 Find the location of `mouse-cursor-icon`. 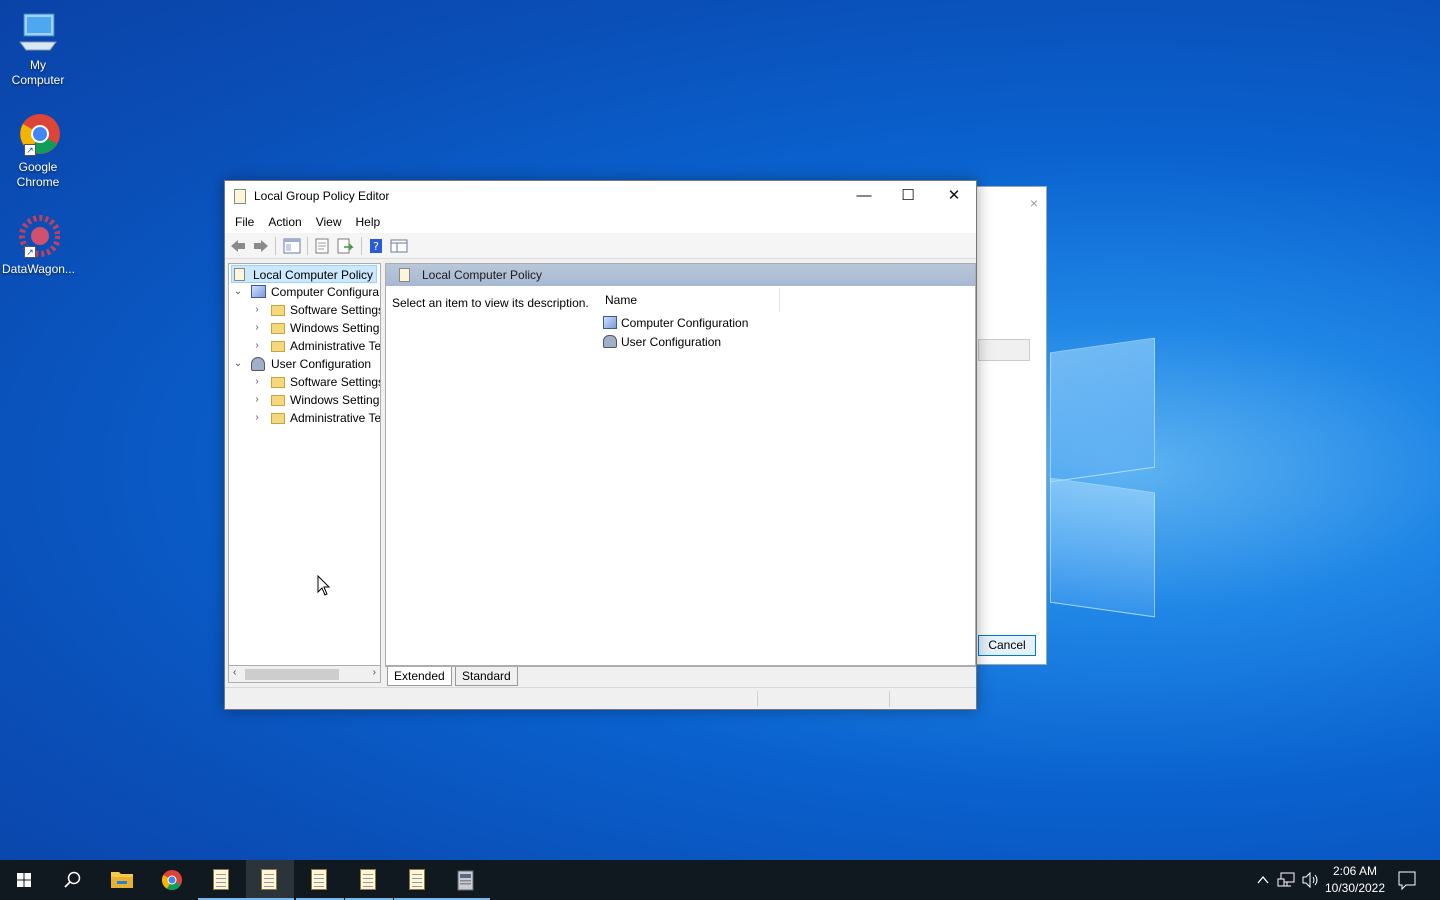

mouse-cursor-icon is located at coordinates (324, 585).